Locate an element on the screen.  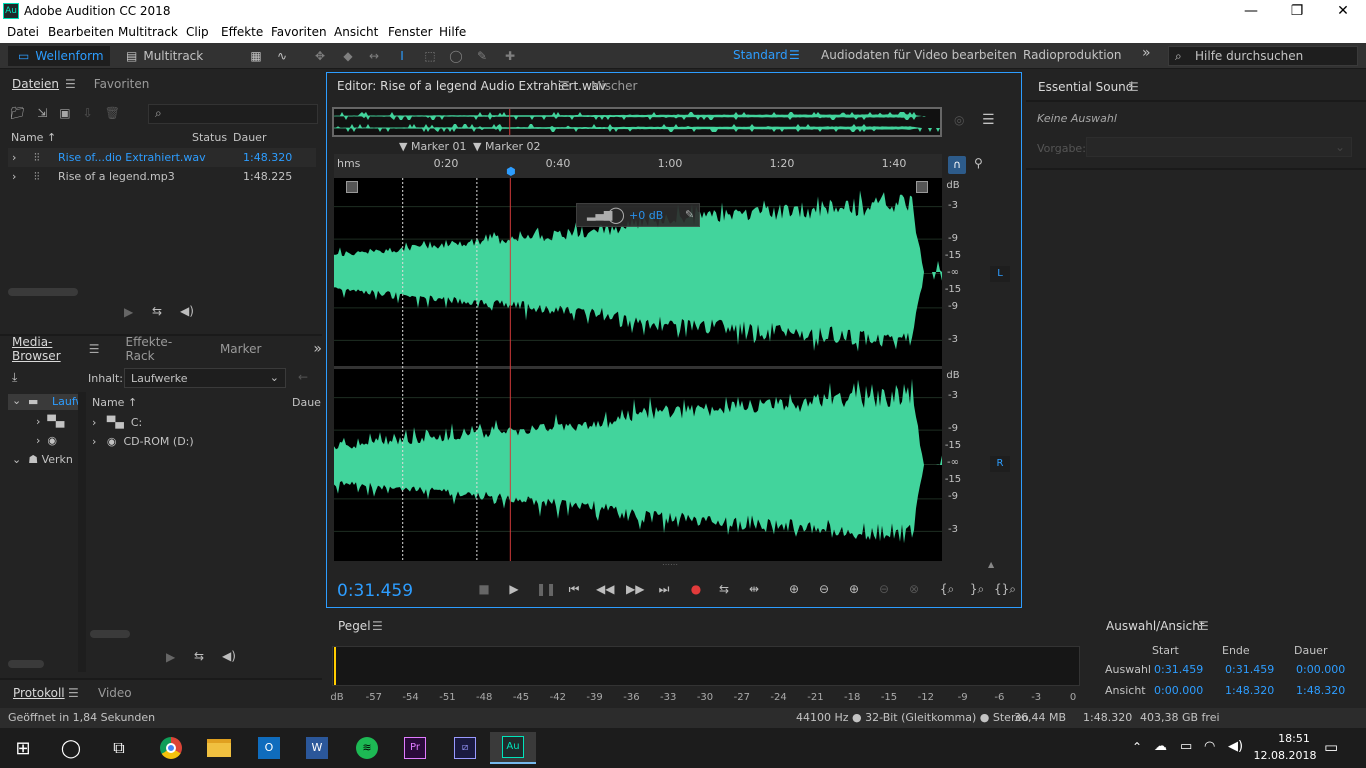
menu-multitrack: Multitrack is located at coordinates (148, 32).